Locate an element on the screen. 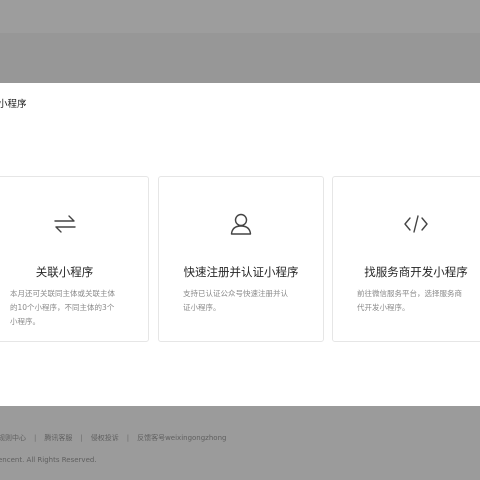 Image resolution: width=480 pixels, height=480 pixels. code-icon is located at coordinates (416, 224).